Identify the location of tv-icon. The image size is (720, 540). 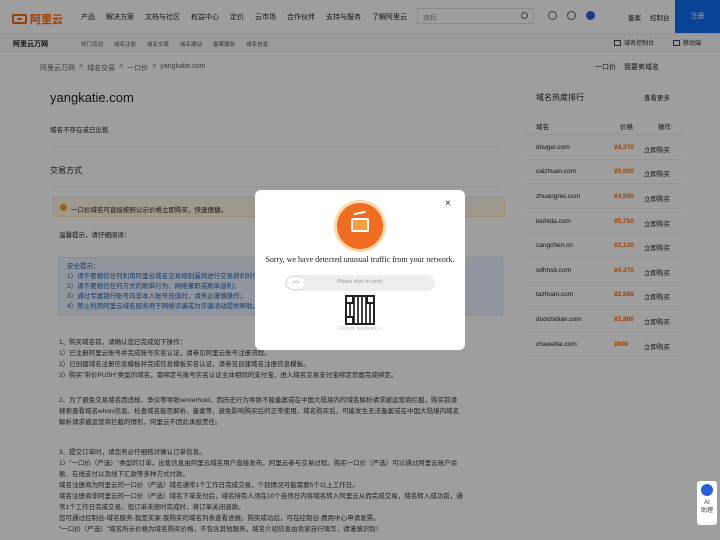
(360, 226).